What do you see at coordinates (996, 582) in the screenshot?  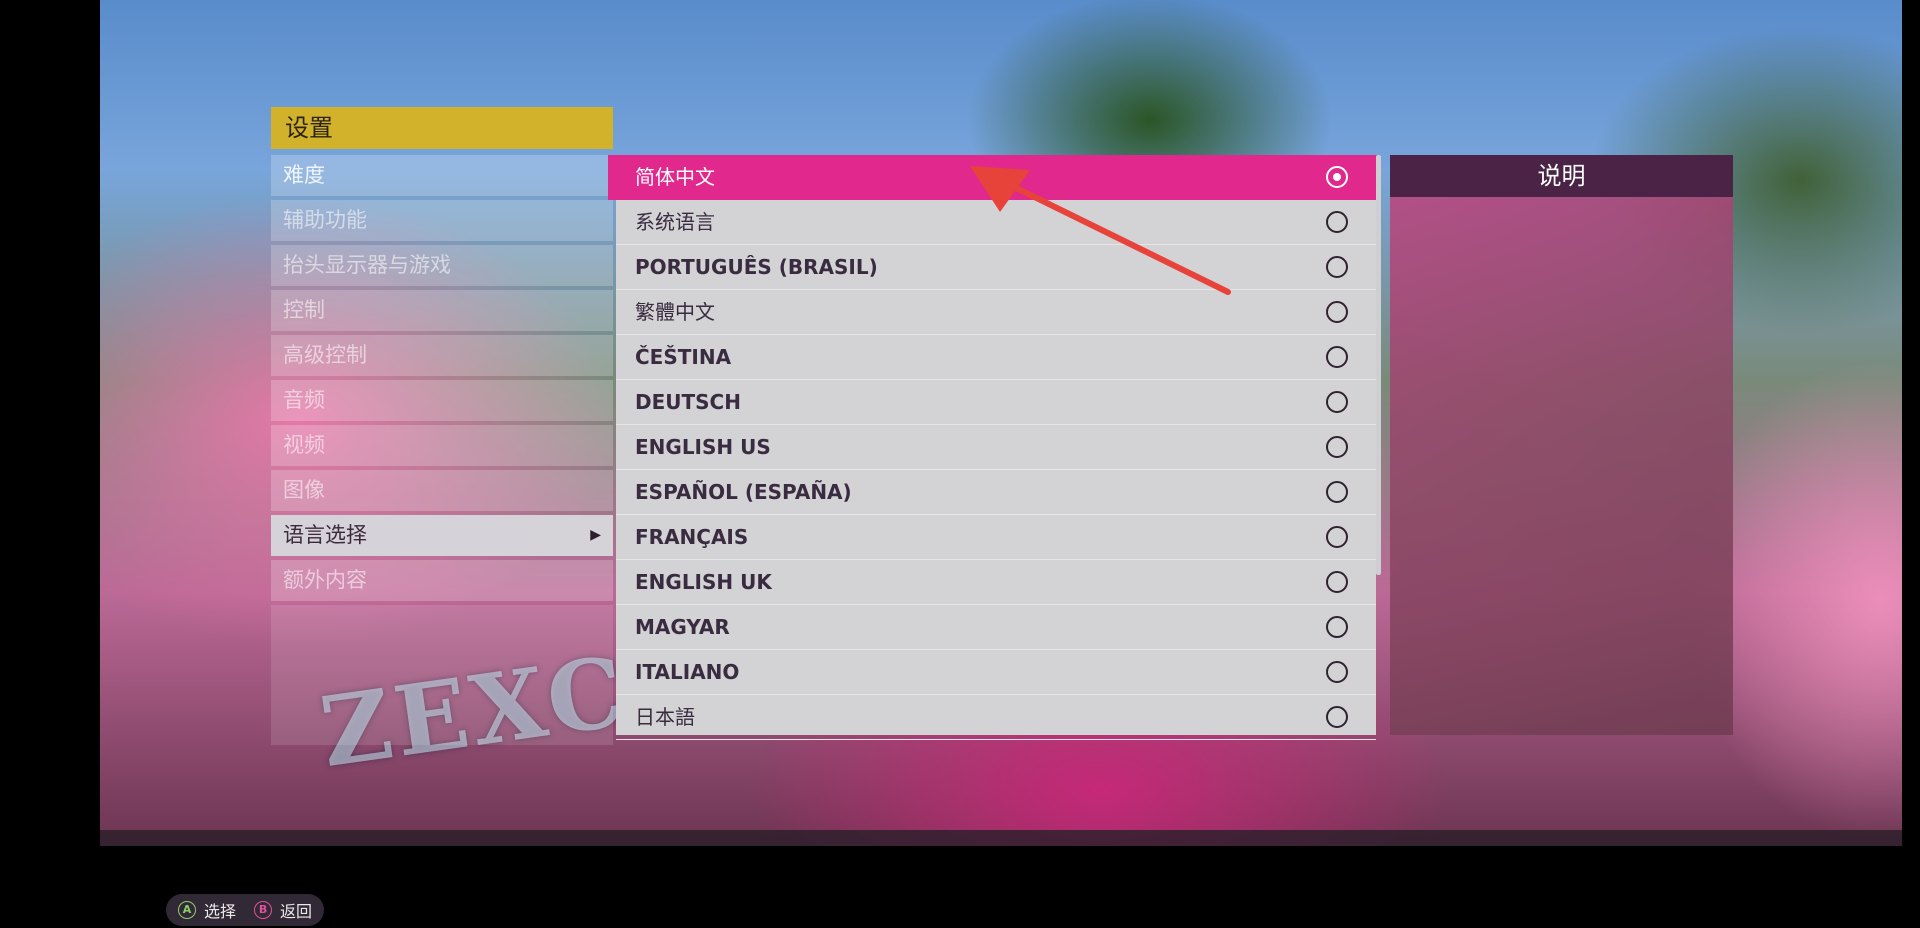 I see `language-option-en-uk: ENGLISH UK` at bounding box center [996, 582].